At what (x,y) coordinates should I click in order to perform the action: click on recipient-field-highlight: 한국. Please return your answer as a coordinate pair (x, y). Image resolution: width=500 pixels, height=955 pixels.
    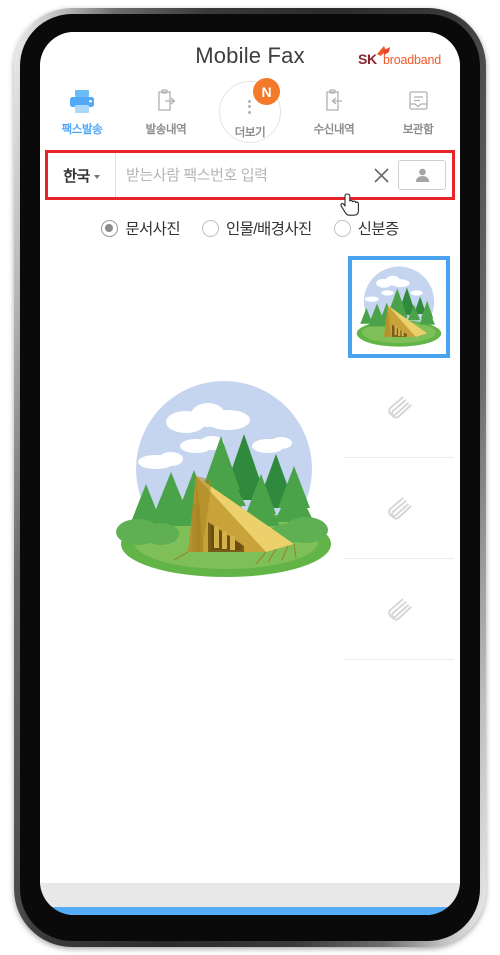
    Looking at the image, I should click on (250, 175).